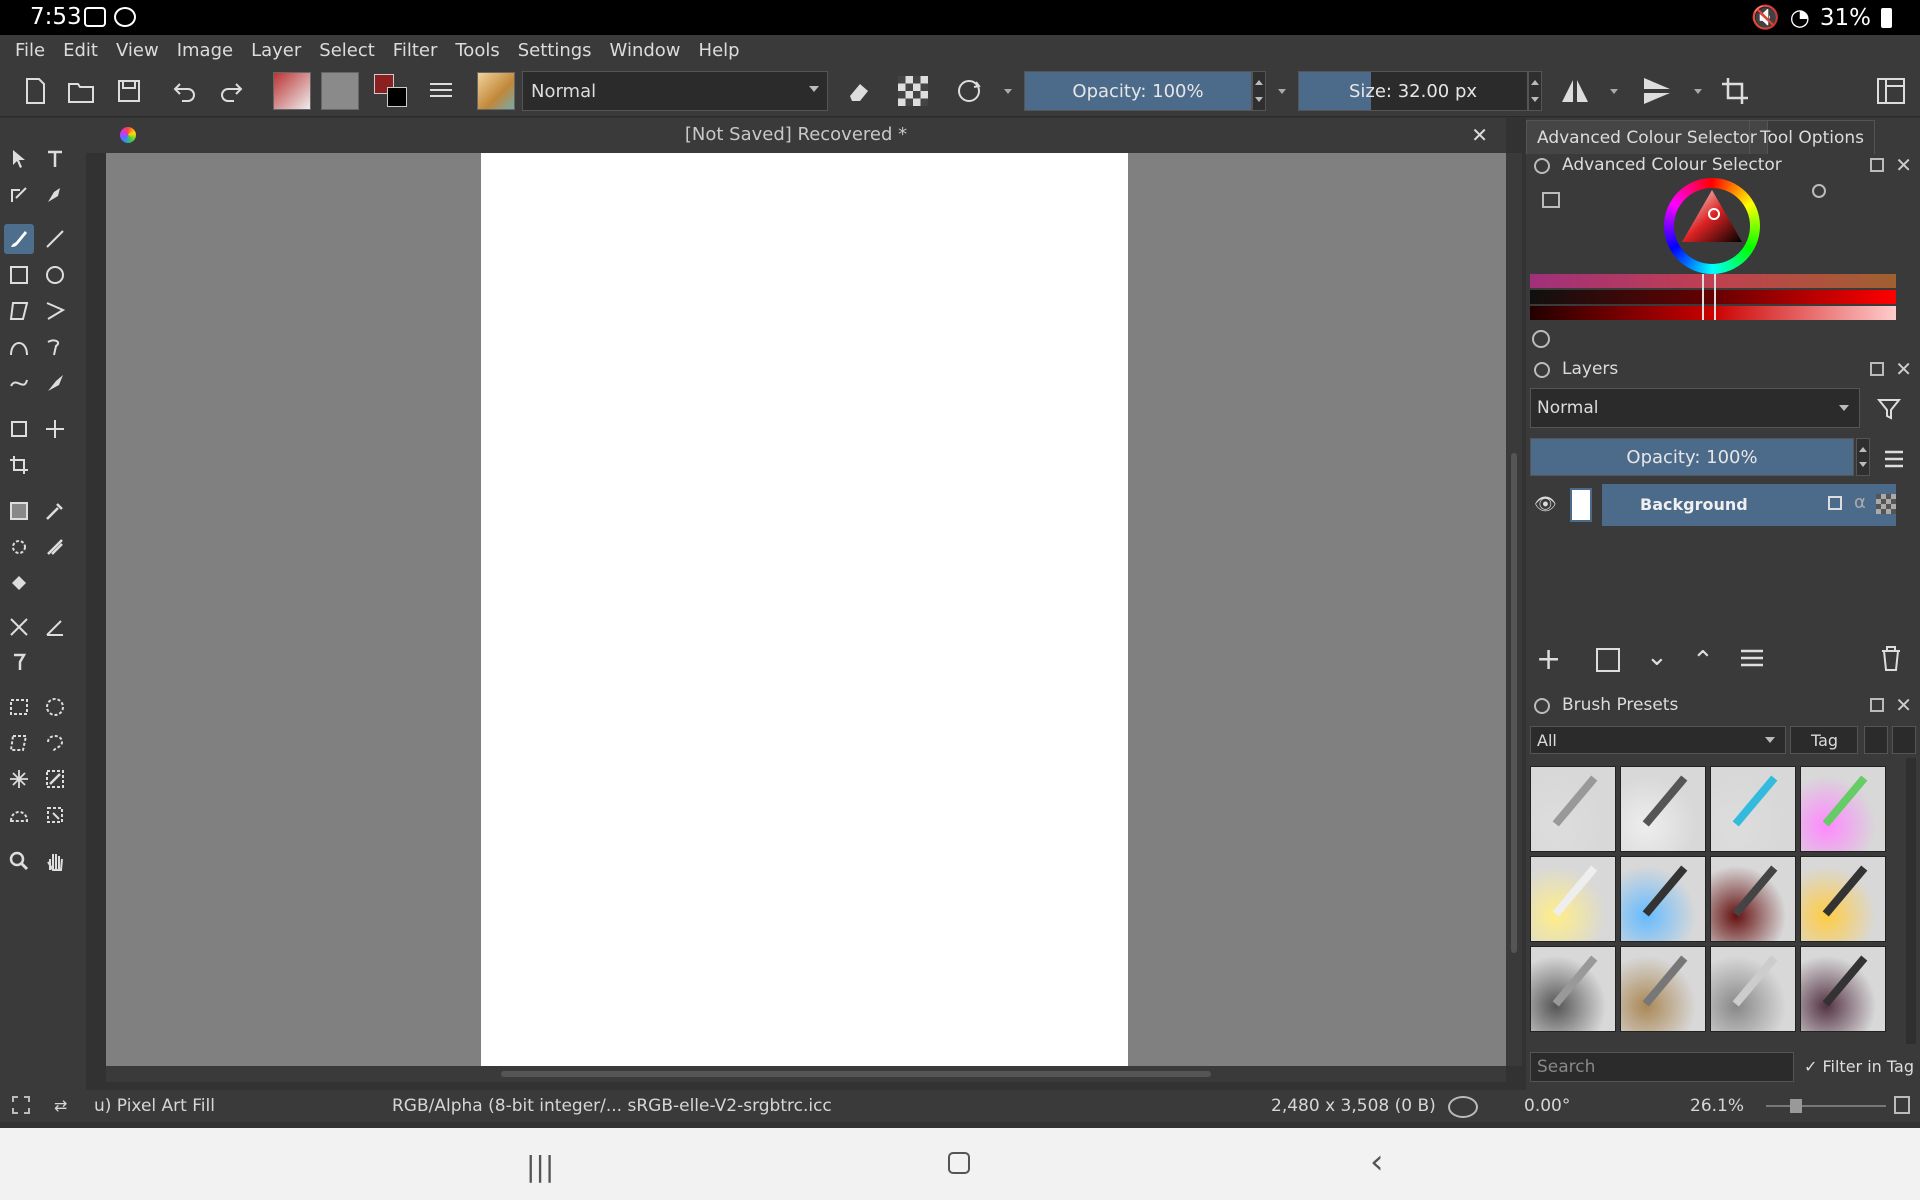 The width and height of the screenshot is (1920, 1200). Describe the element at coordinates (1463, 1107) in the screenshot. I see `rotation-icon` at that location.